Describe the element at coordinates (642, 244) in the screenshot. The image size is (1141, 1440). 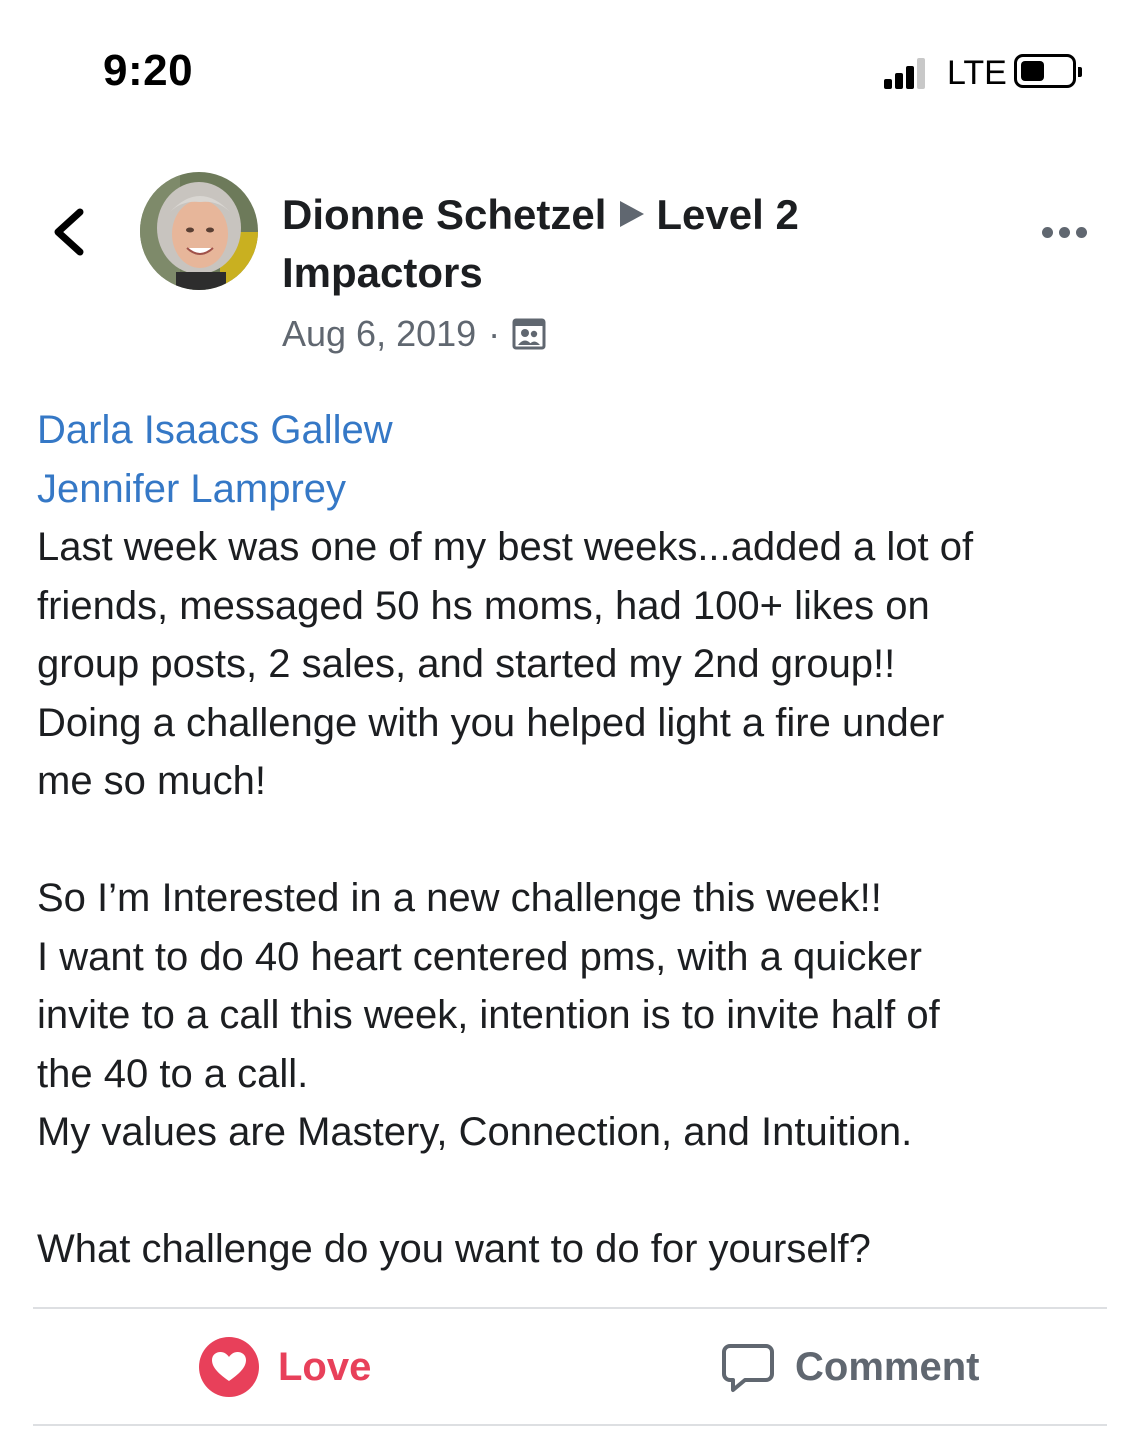
I see `author-line: Dionne Schetzel Level 2 Impactors` at that location.